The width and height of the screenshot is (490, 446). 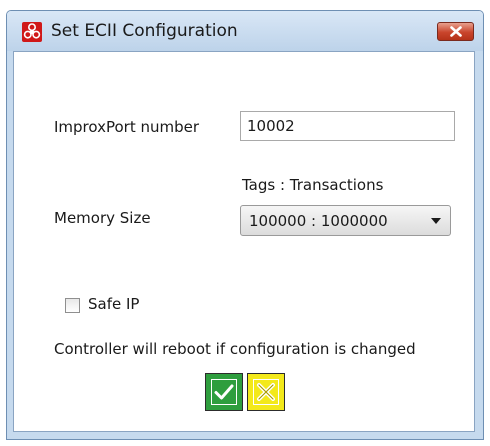 I want to click on port-label: ImproxPort number, so click(x=127, y=127).